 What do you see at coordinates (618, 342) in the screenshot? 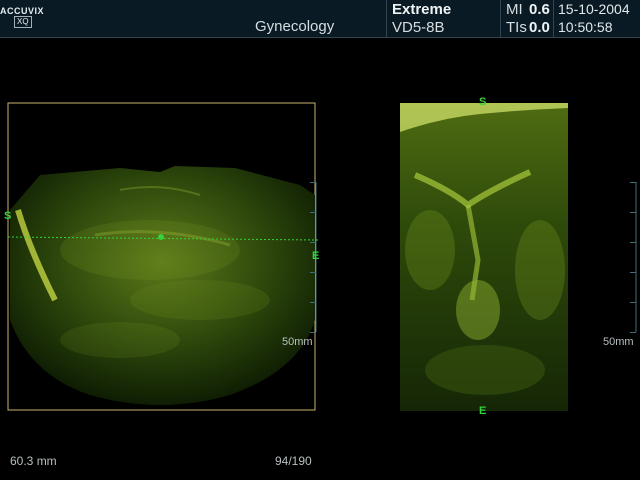
I see `right-depth-label: 50mm` at bounding box center [618, 342].